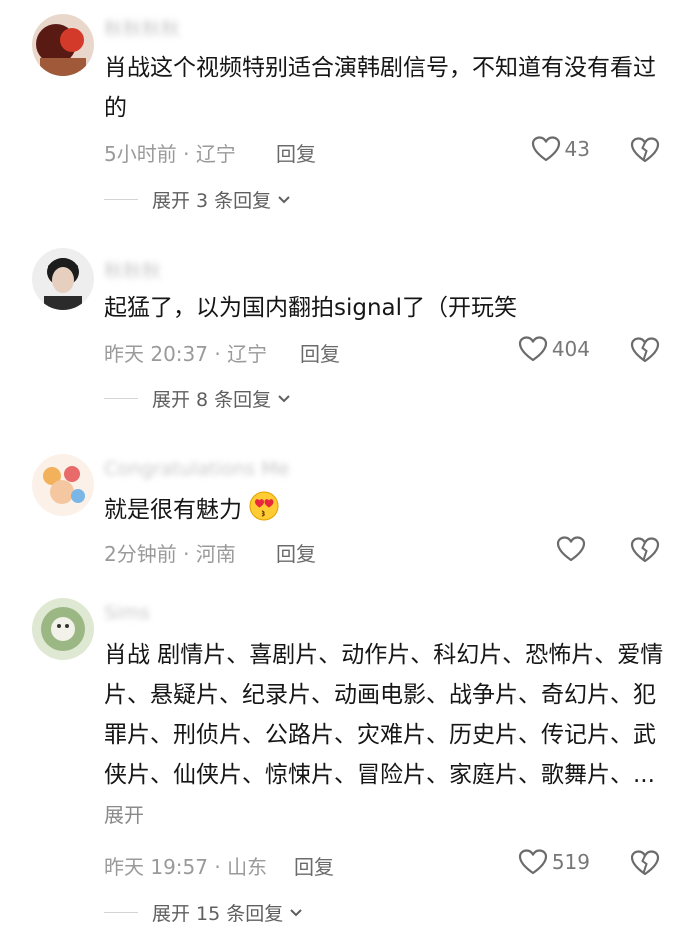 This screenshot has height=937, width=690. I want to click on username: Sims, so click(127, 613).